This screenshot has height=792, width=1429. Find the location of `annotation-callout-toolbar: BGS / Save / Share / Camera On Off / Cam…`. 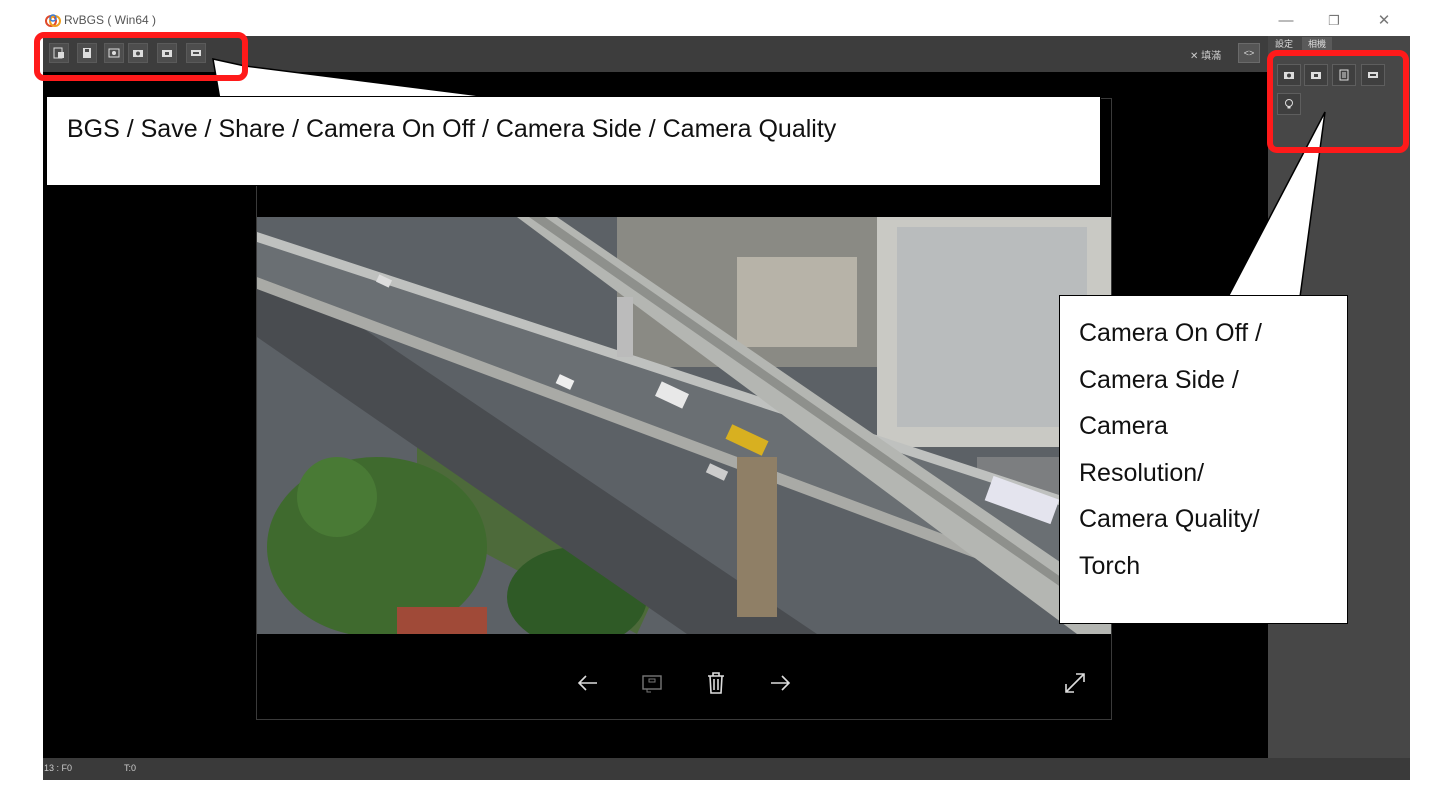

annotation-callout-toolbar: BGS / Save / Share / Camera On Off / Cam… is located at coordinates (573, 141).